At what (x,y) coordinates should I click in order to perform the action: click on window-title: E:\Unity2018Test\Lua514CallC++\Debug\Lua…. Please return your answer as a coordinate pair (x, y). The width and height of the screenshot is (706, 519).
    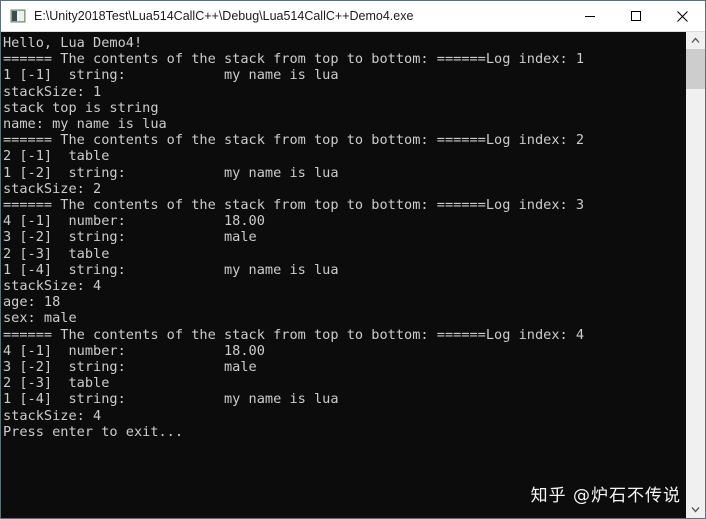
    Looking at the image, I should click on (224, 16).